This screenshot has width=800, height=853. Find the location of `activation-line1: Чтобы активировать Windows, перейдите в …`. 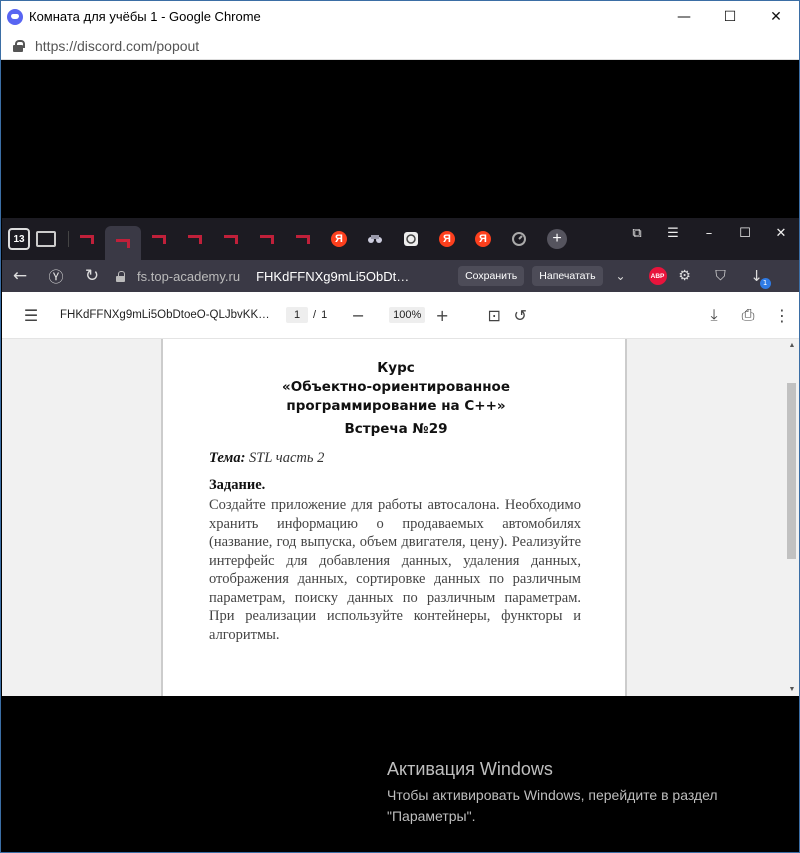

activation-line1: Чтобы активировать Windows, перейдите в … is located at coordinates (552, 795).